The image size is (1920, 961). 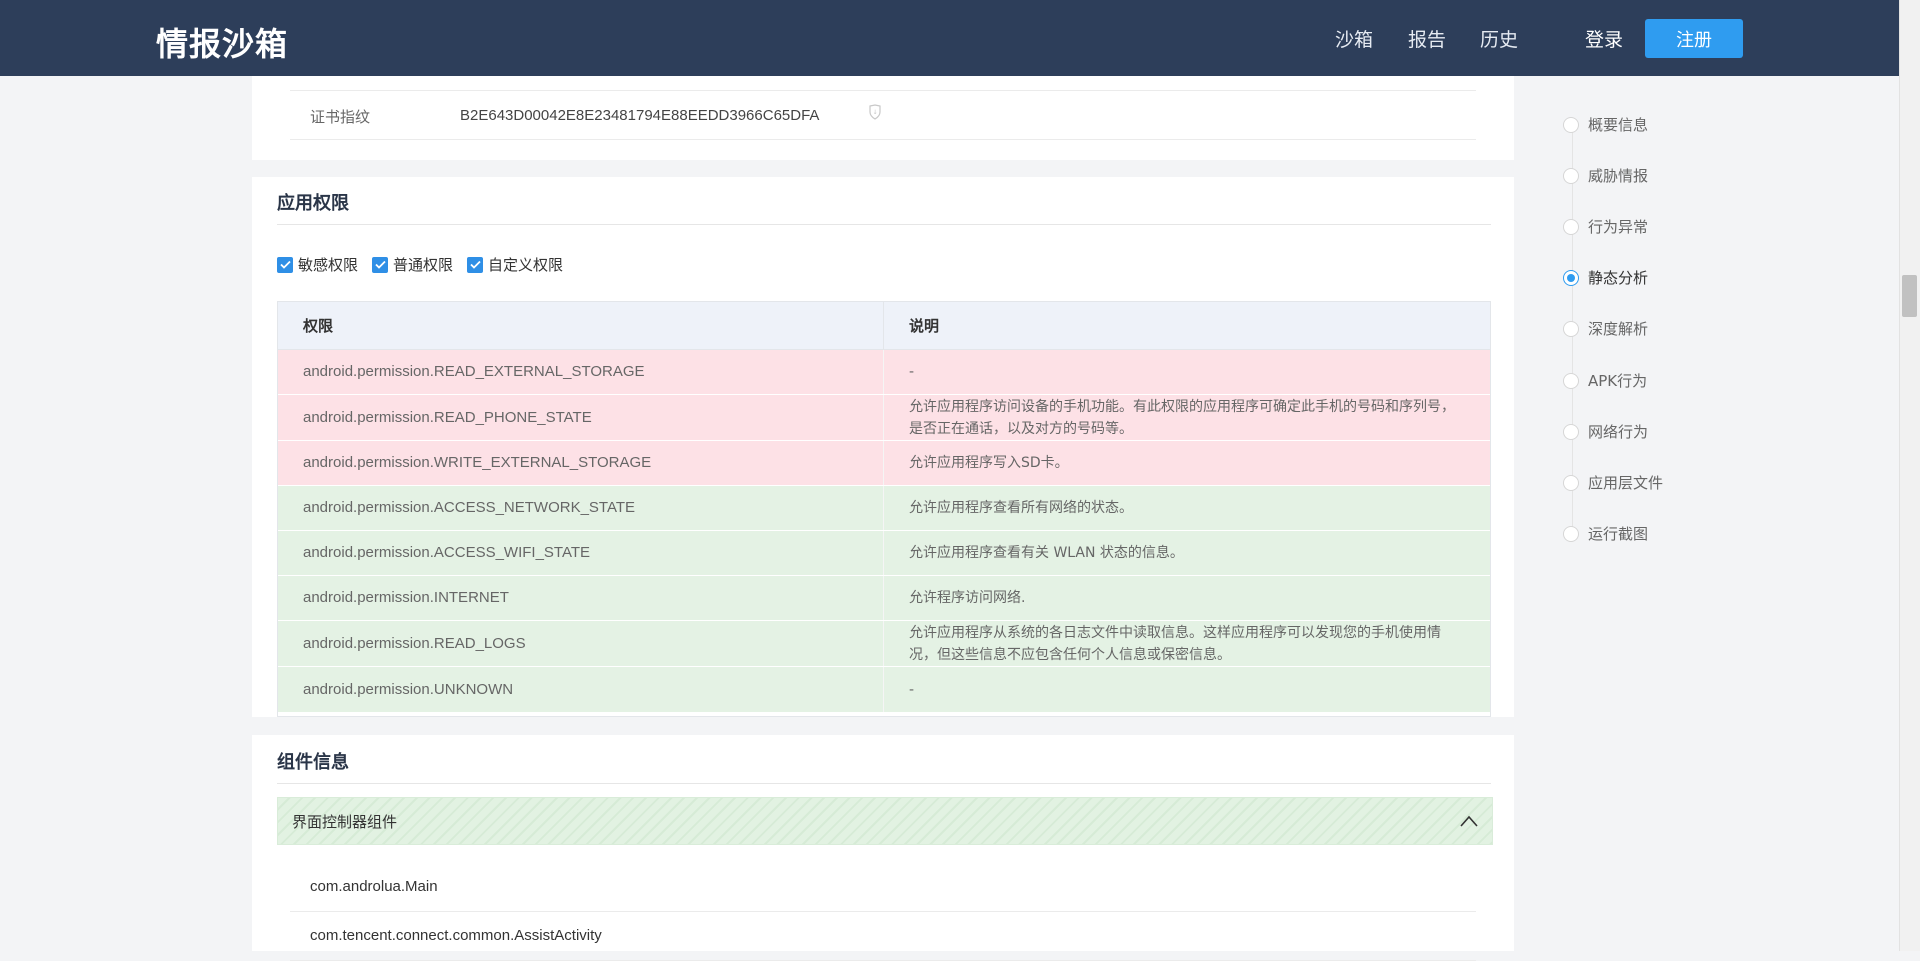 I want to click on filter-normal-label: 普通权限, so click(x=423, y=265).